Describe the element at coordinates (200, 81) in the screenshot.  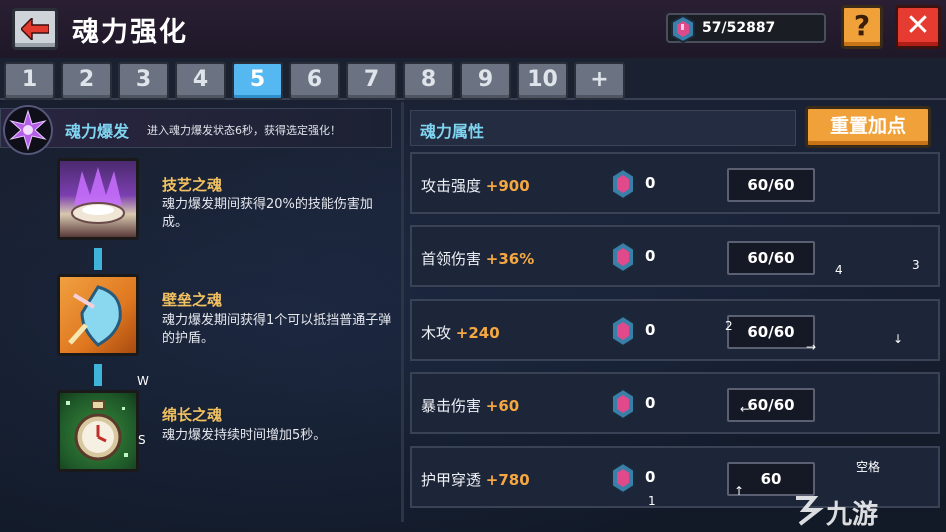
I see `tab-4: 4` at that location.